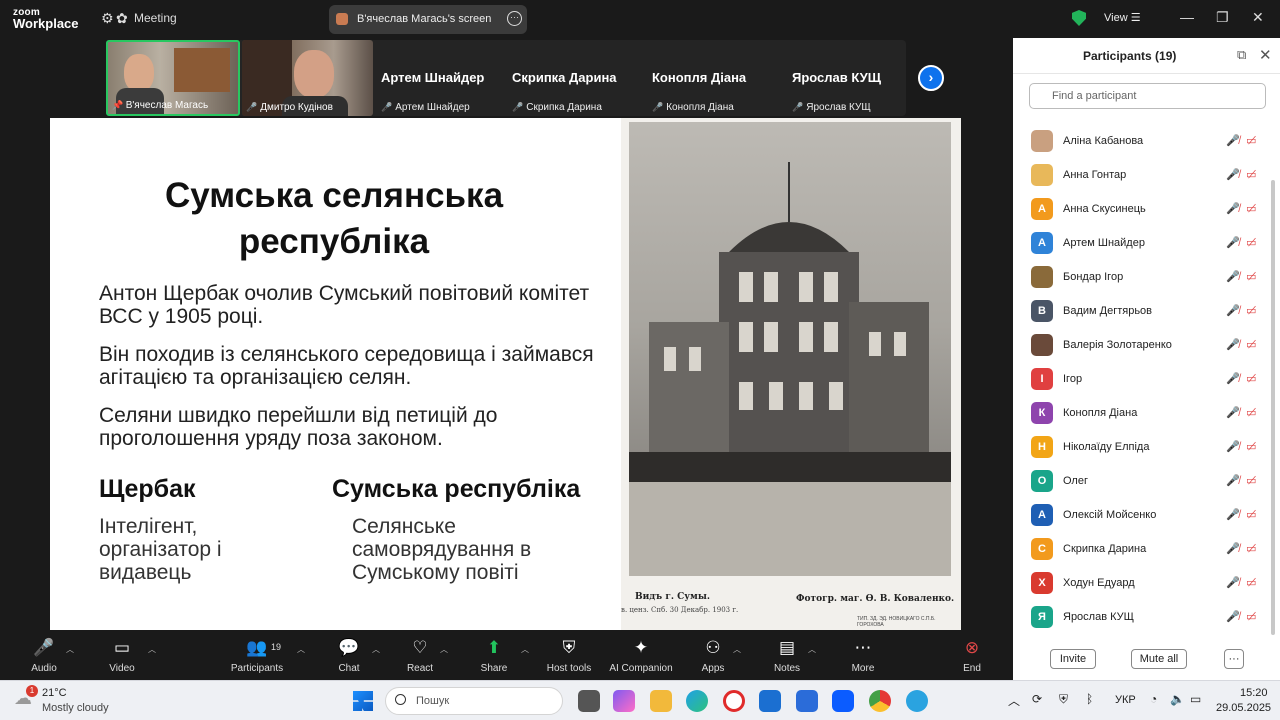 This screenshot has width=1280, height=720. I want to click on view-button: View ☰, so click(1122, 17).